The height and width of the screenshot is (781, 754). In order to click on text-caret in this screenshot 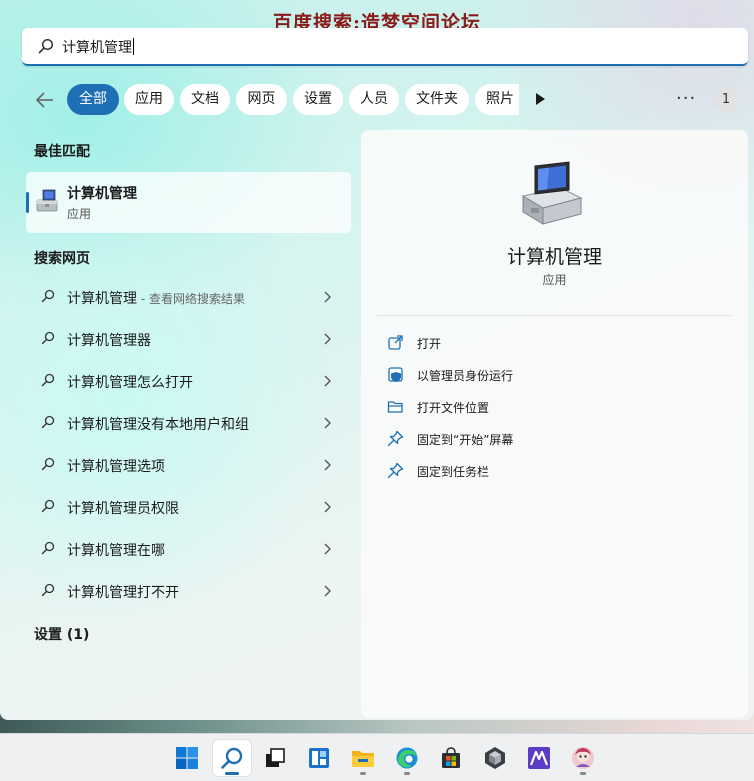, I will do `click(133, 46)`.